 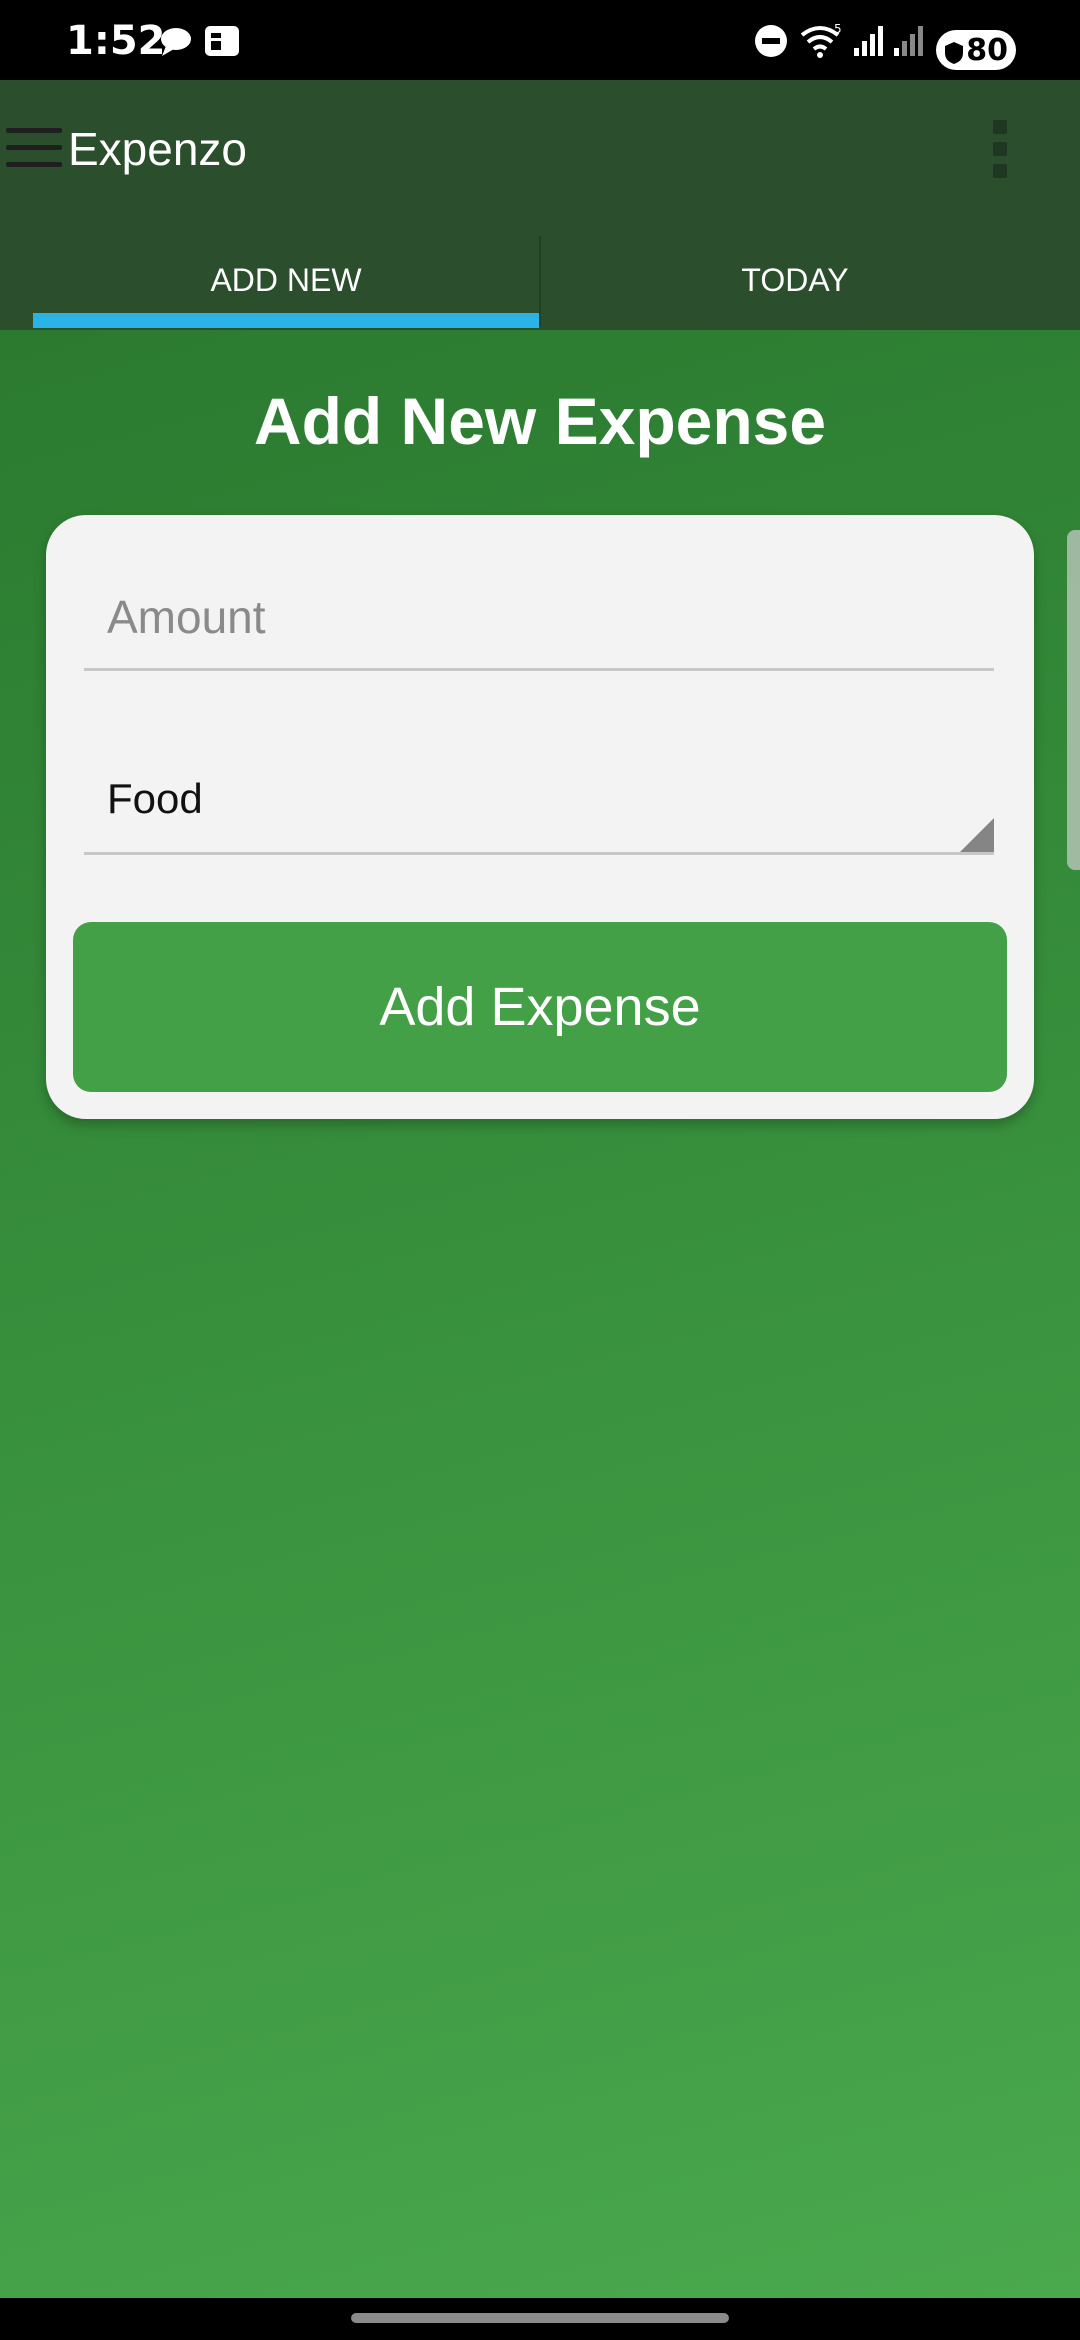 I want to click on more-options-icon, so click(x=1000, y=153).